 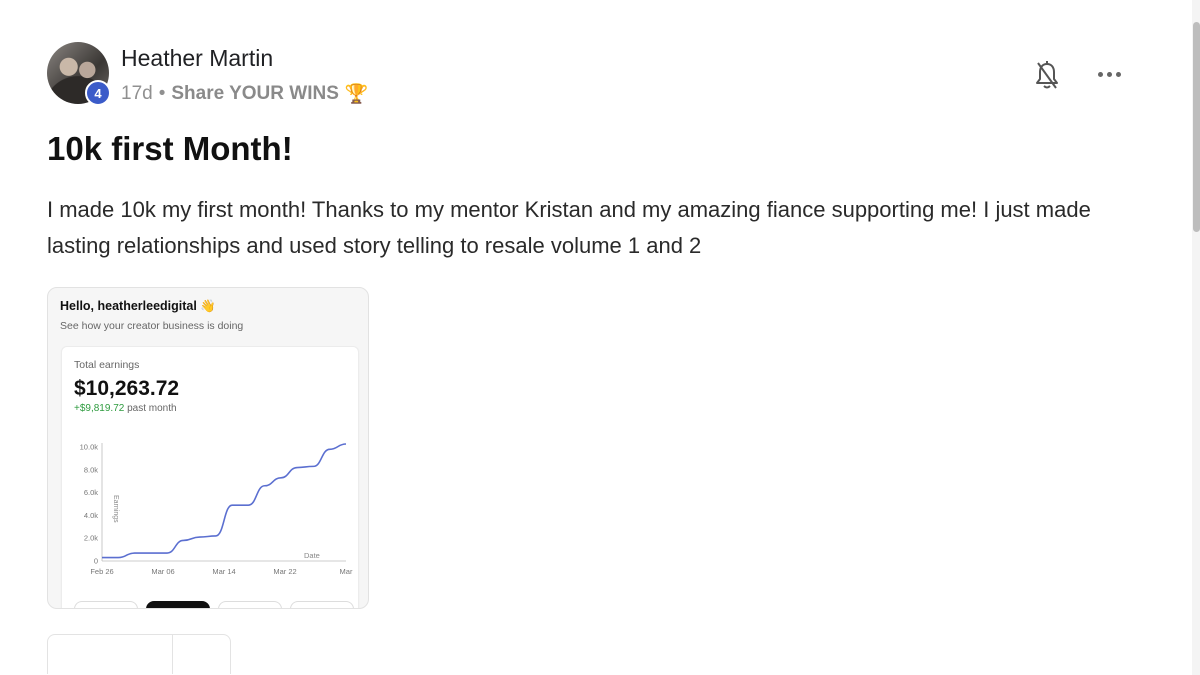 I want to click on scrollbar-thumb, so click(x=1196, y=127).